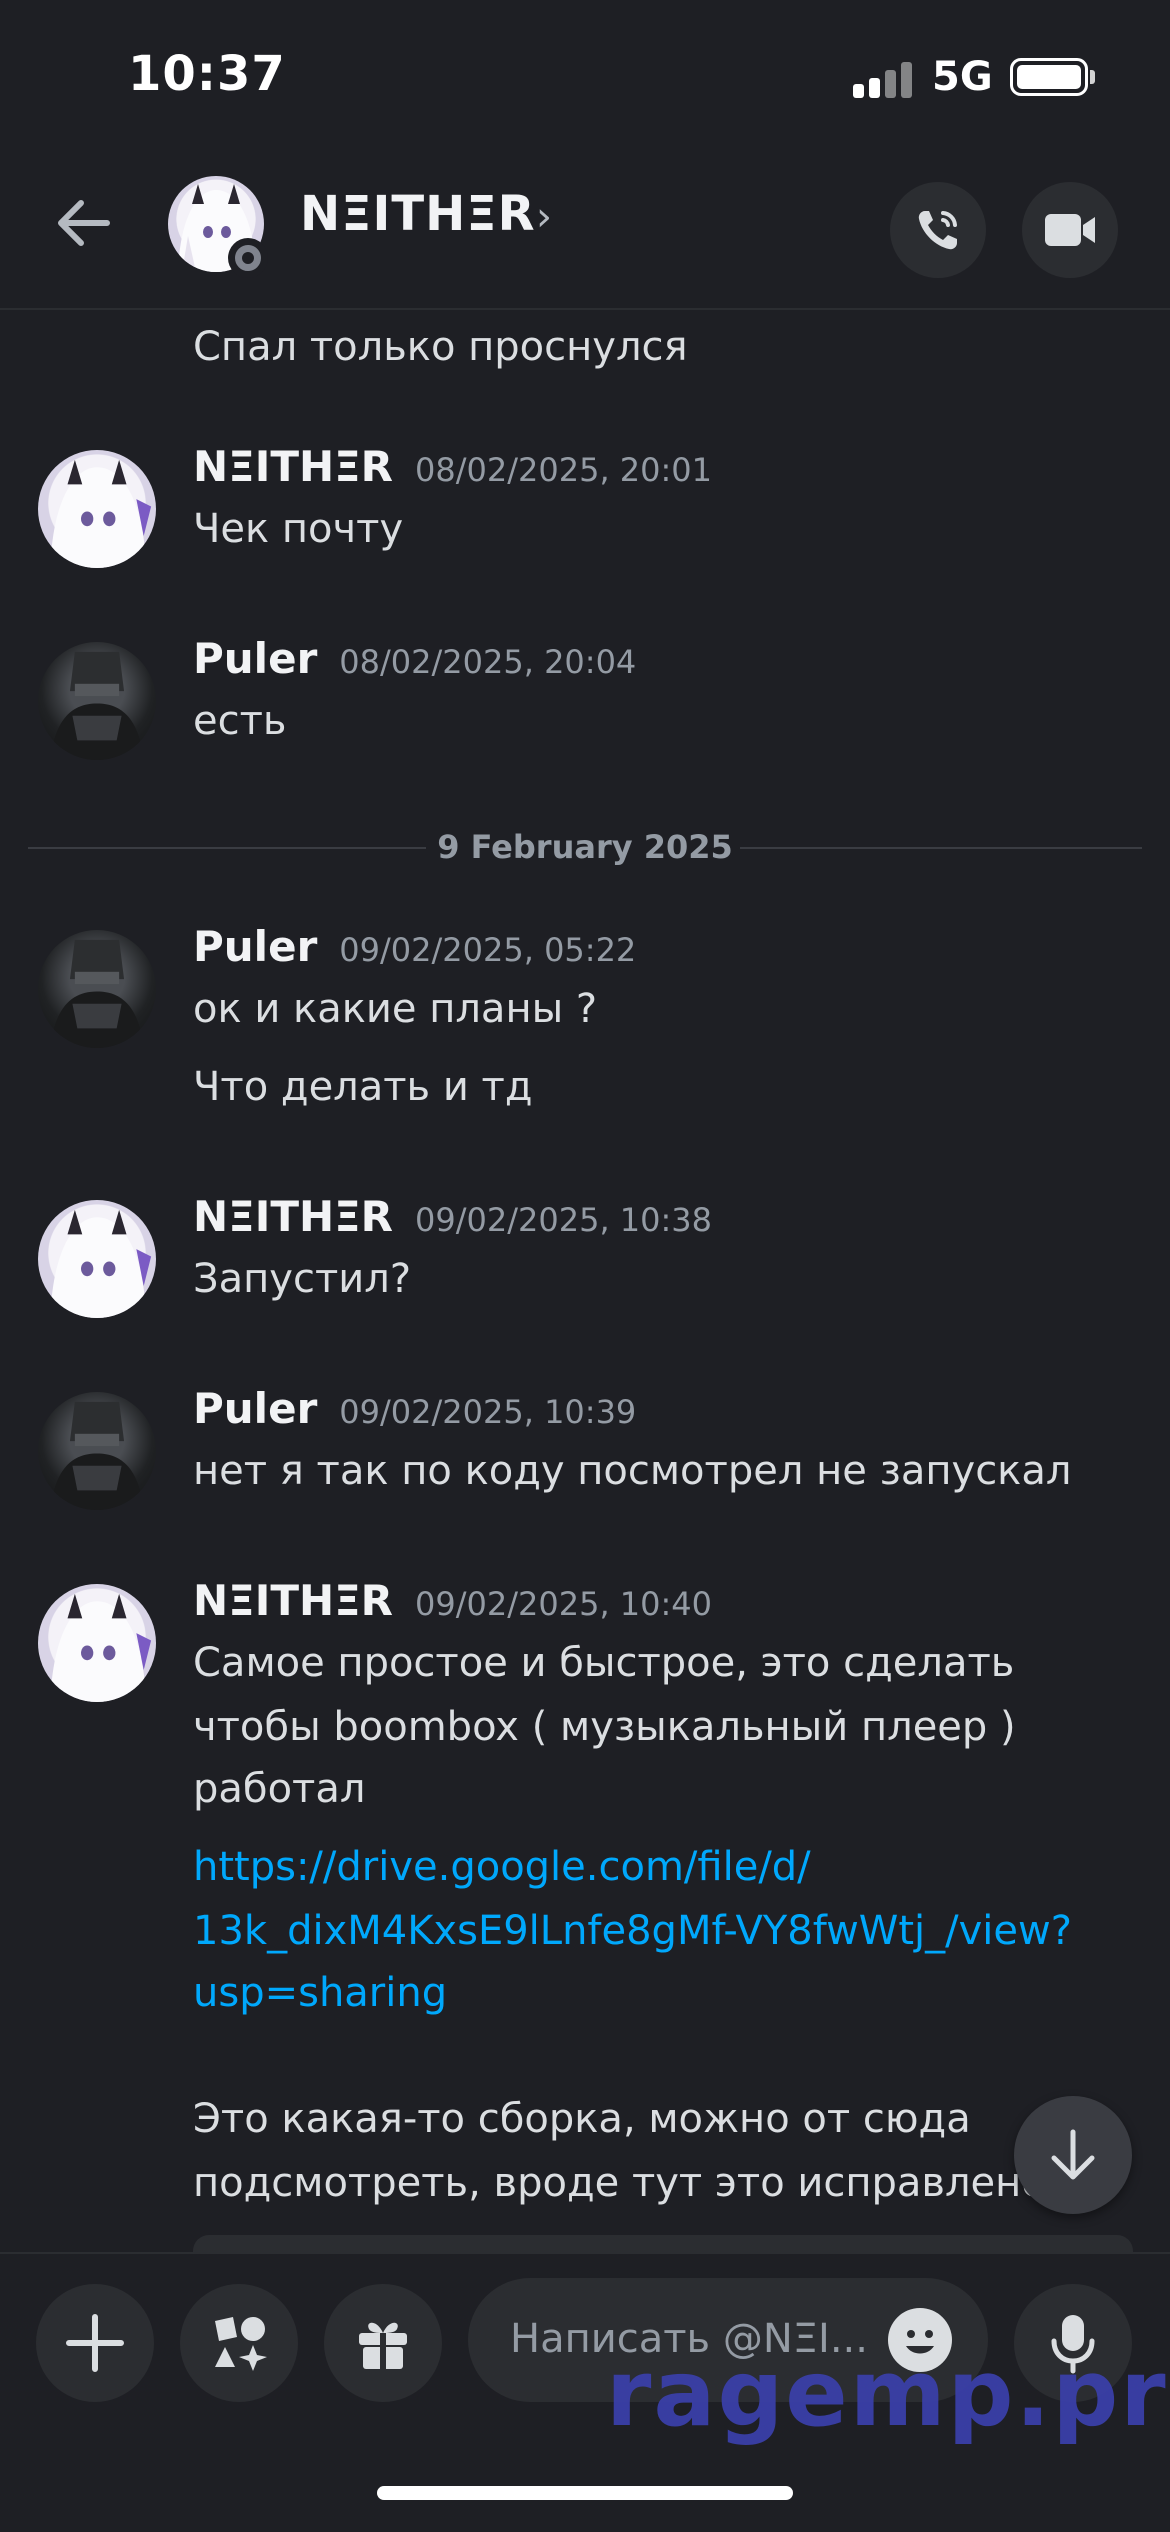  What do you see at coordinates (320, 1993) in the screenshot?
I see `message-link: usp=sharing` at bounding box center [320, 1993].